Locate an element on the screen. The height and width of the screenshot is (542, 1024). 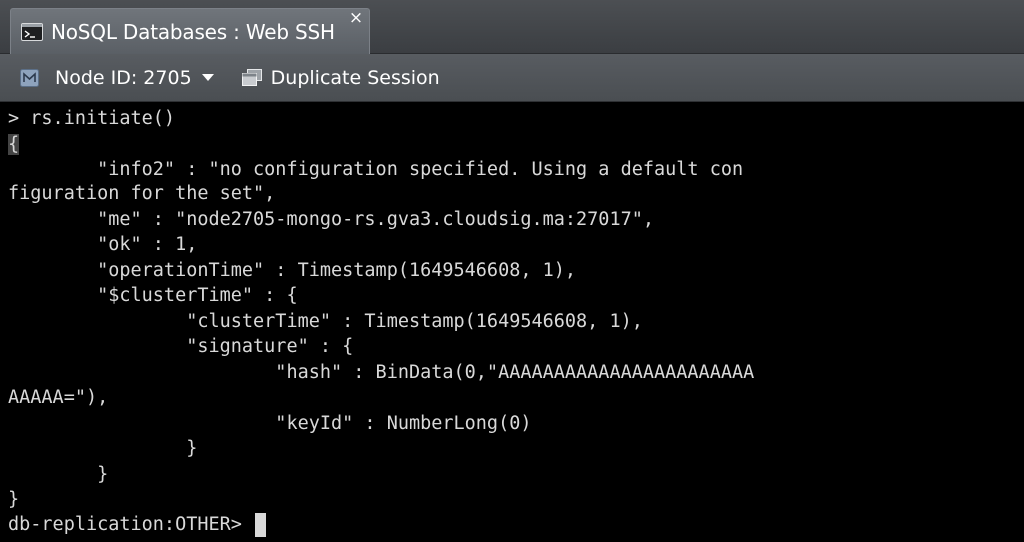
terminal-line-text: { is located at coordinates (14, 144).